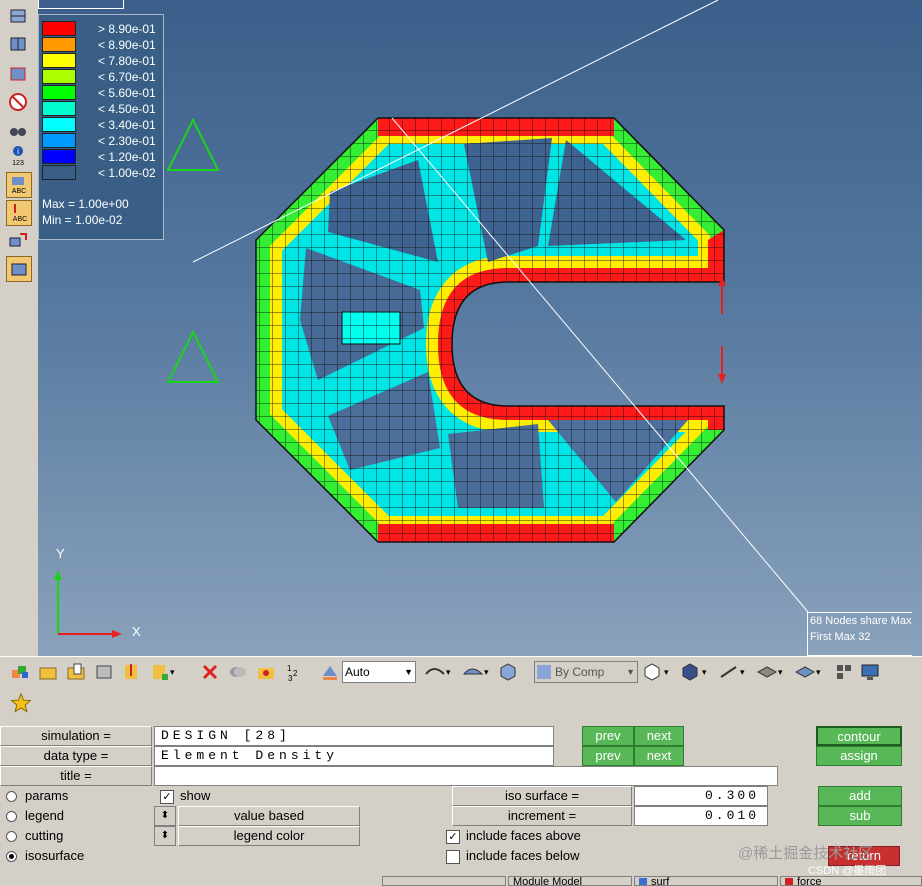  I want to click on svg-text: 123, so click(18, 163).